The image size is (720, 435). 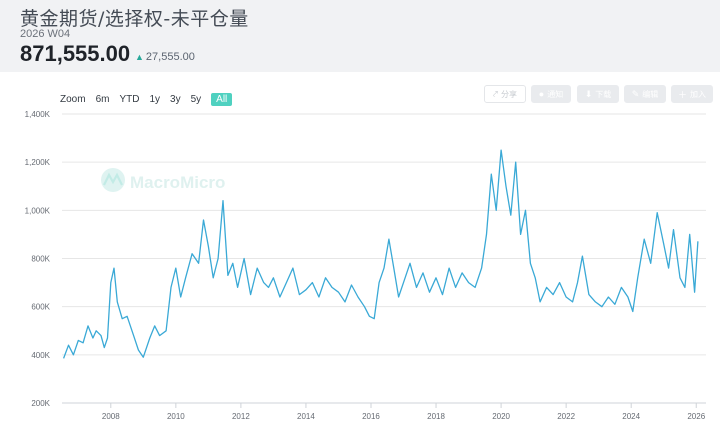 I want to click on share-icon: ⤤, so click(x=495, y=93).